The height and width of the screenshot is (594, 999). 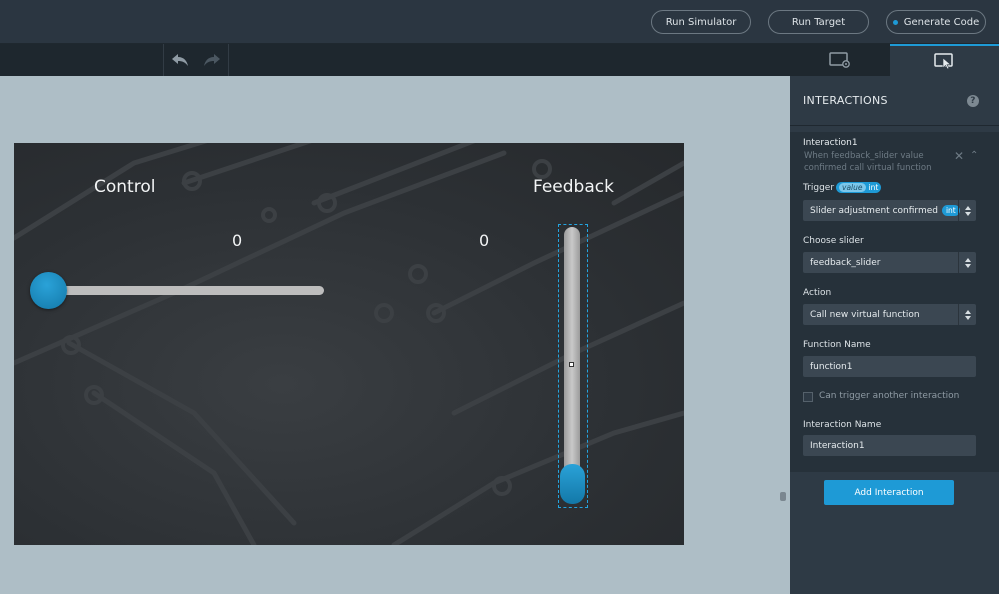 I want to click on run-target-button: Run Target, so click(x=818, y=22).